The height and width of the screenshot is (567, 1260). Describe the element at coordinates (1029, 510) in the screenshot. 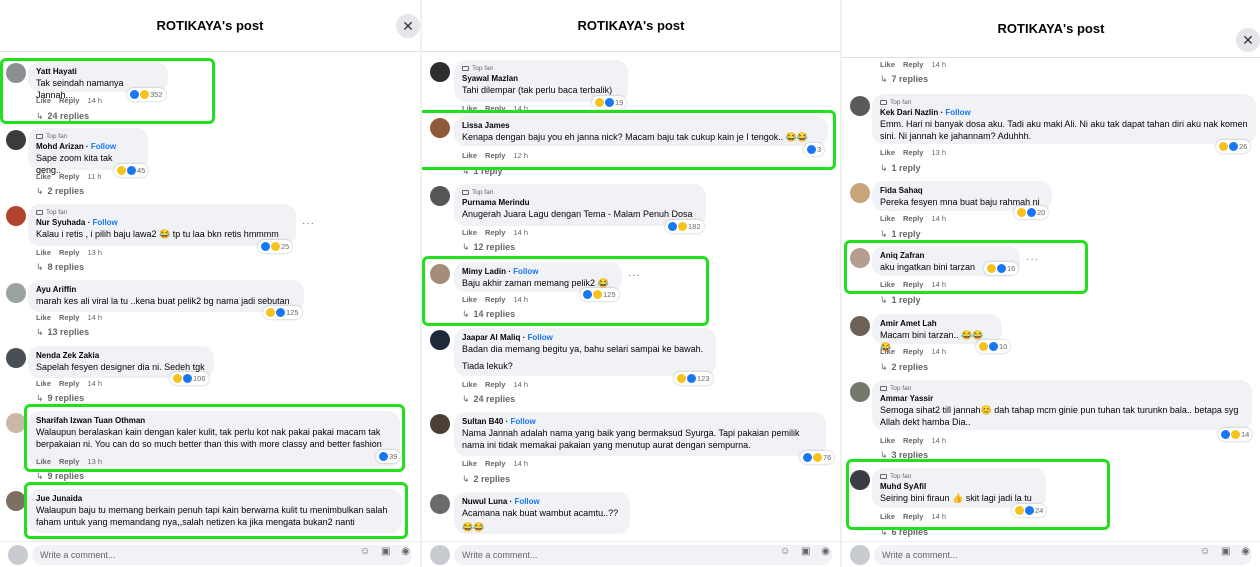

I see `reaction-count: 24` at that location.